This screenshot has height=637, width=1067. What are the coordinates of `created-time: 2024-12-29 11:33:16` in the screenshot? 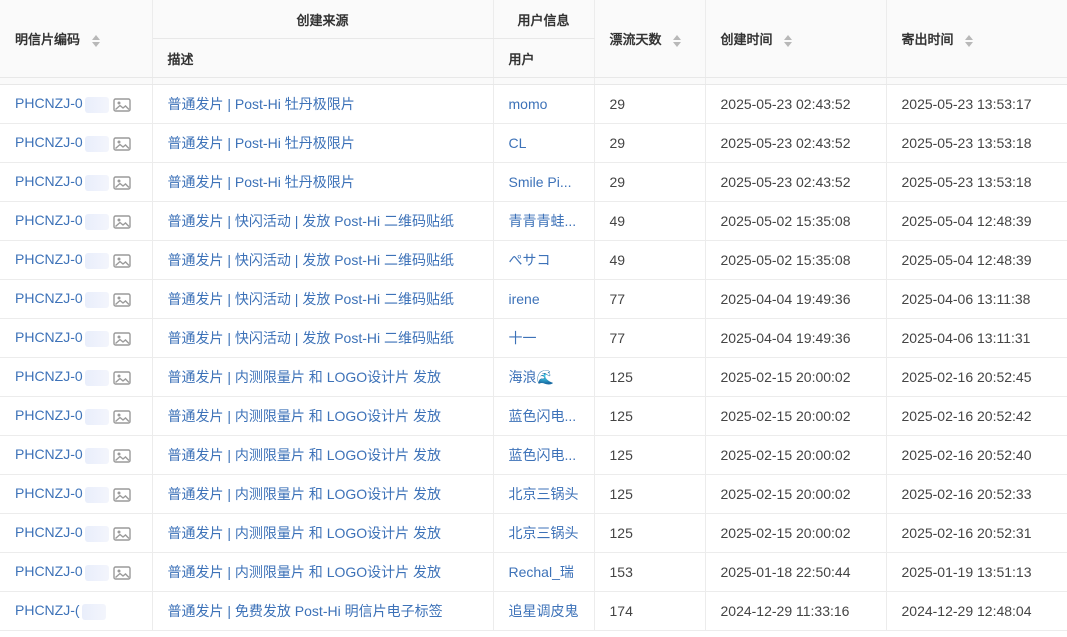 It's located at (796, 611).